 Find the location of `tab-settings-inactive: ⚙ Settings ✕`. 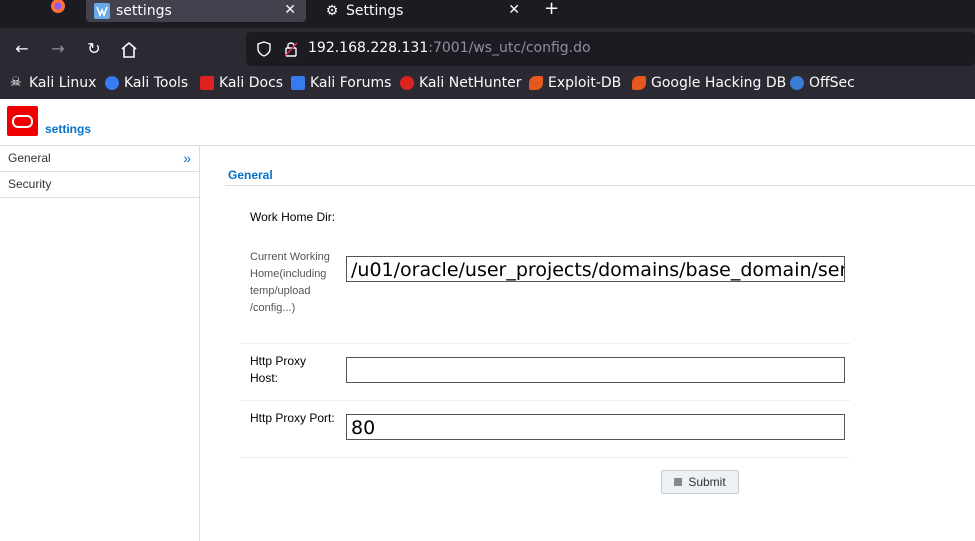

tab-settings-inactive: ⚙ Settings ✕ is located at coordinates (423, 11).